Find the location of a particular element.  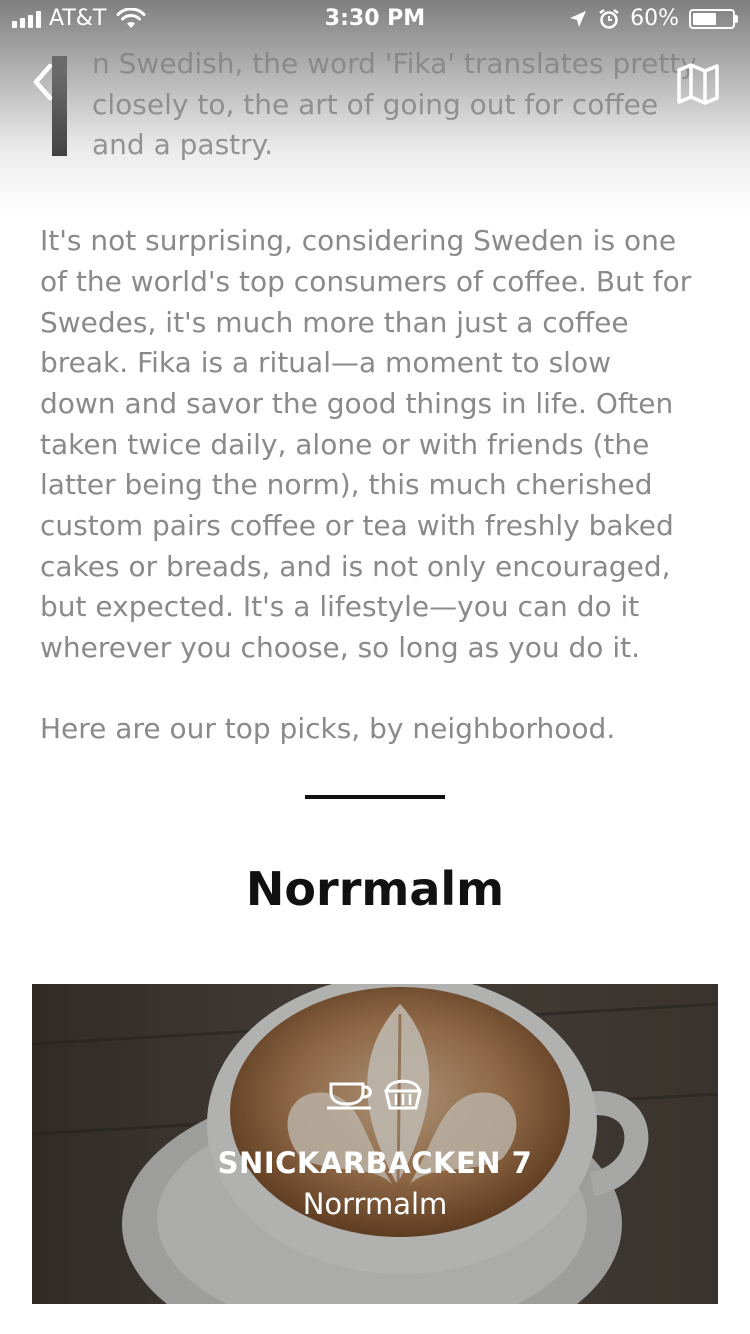

pullquote-line: and a pastry. is located at coordinates (183, 145).